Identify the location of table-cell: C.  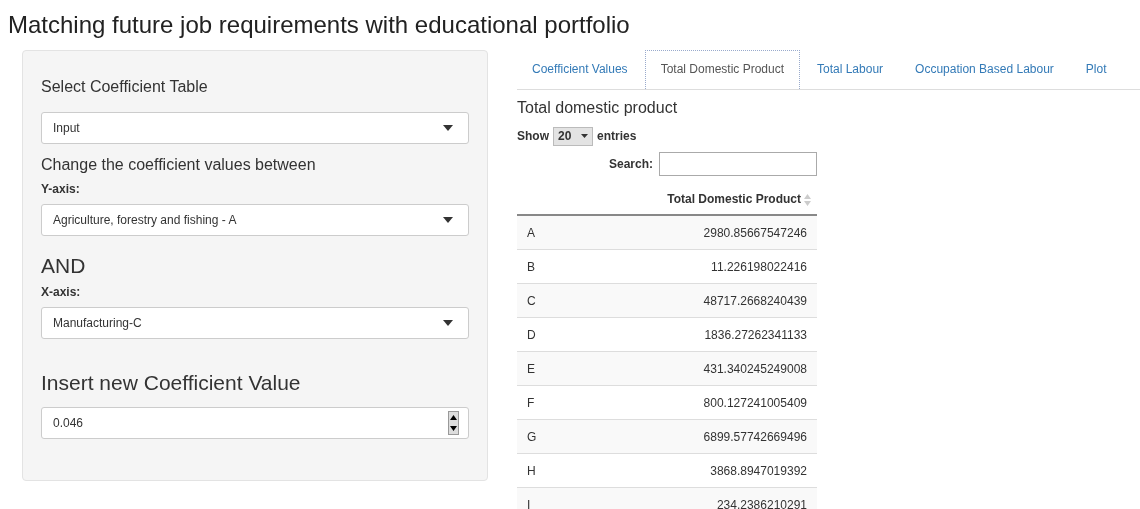
(531, 300).